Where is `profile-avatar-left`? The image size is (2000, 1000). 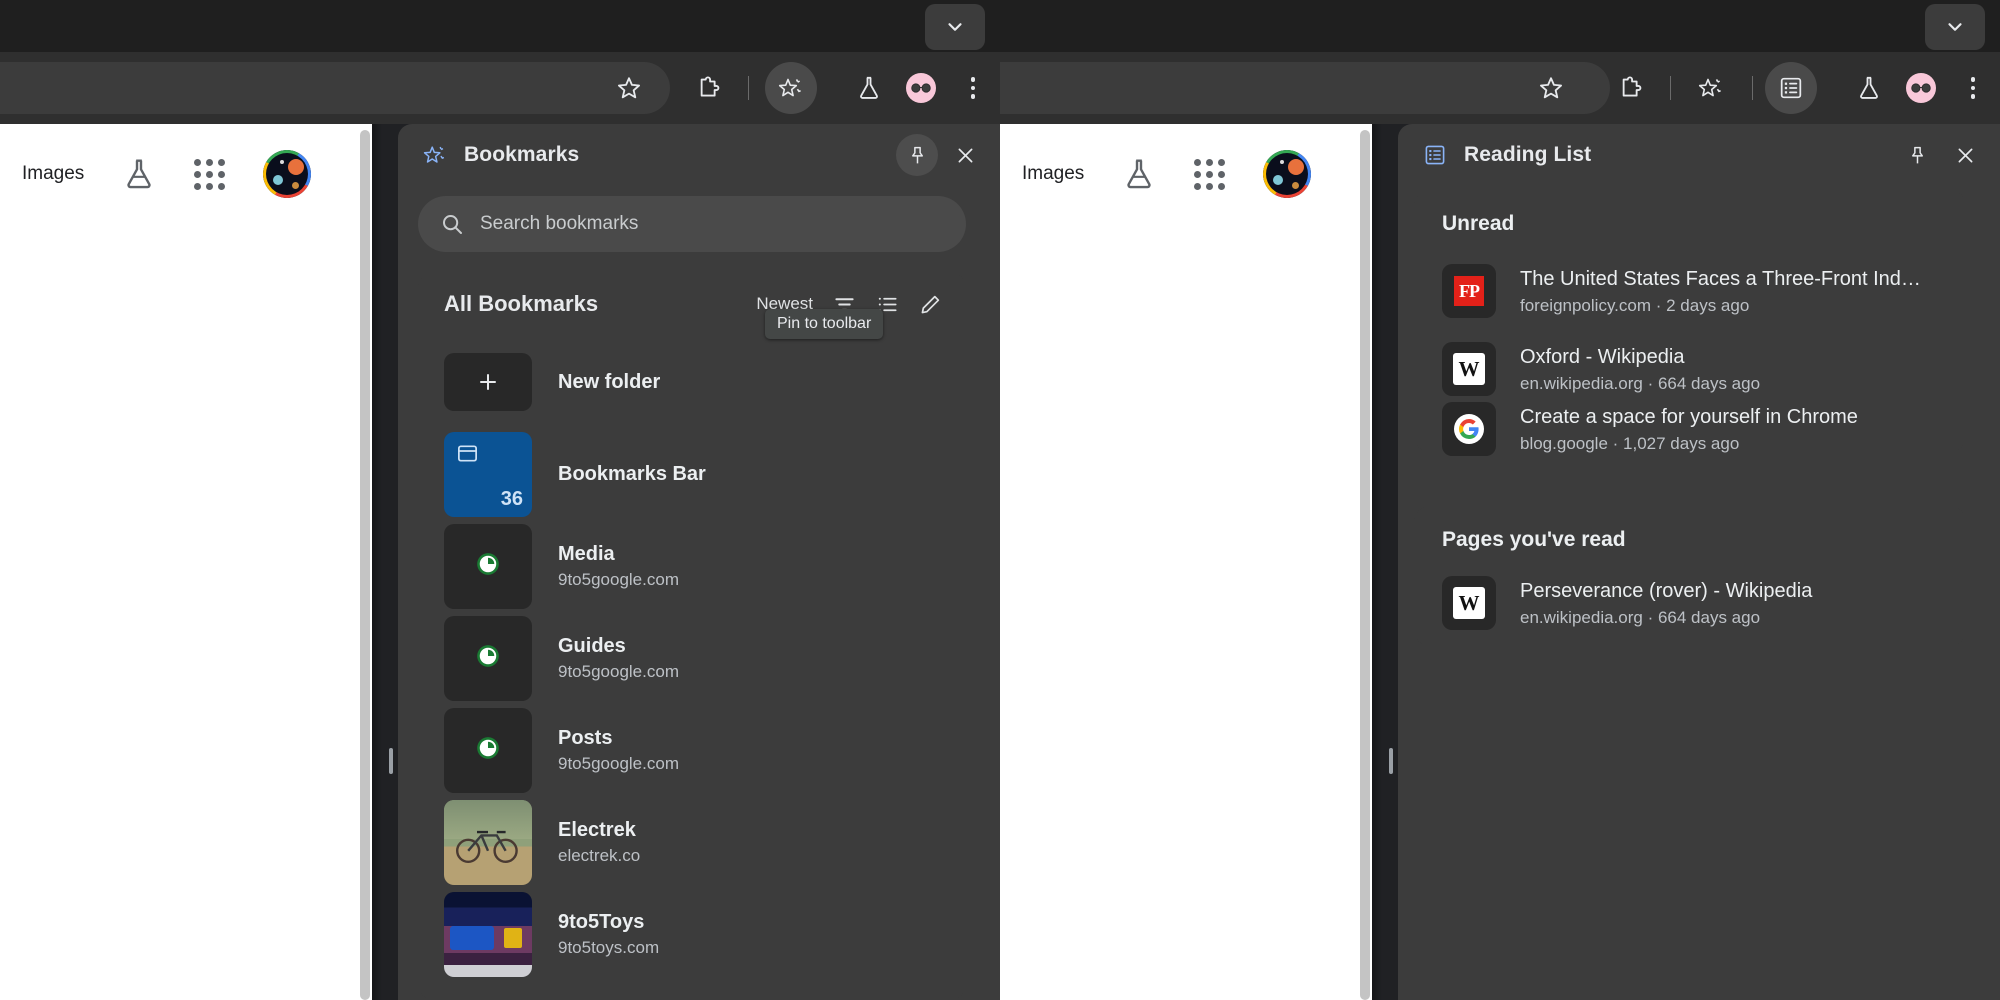
profile-avatar-left is located at coordinates (287, 174).